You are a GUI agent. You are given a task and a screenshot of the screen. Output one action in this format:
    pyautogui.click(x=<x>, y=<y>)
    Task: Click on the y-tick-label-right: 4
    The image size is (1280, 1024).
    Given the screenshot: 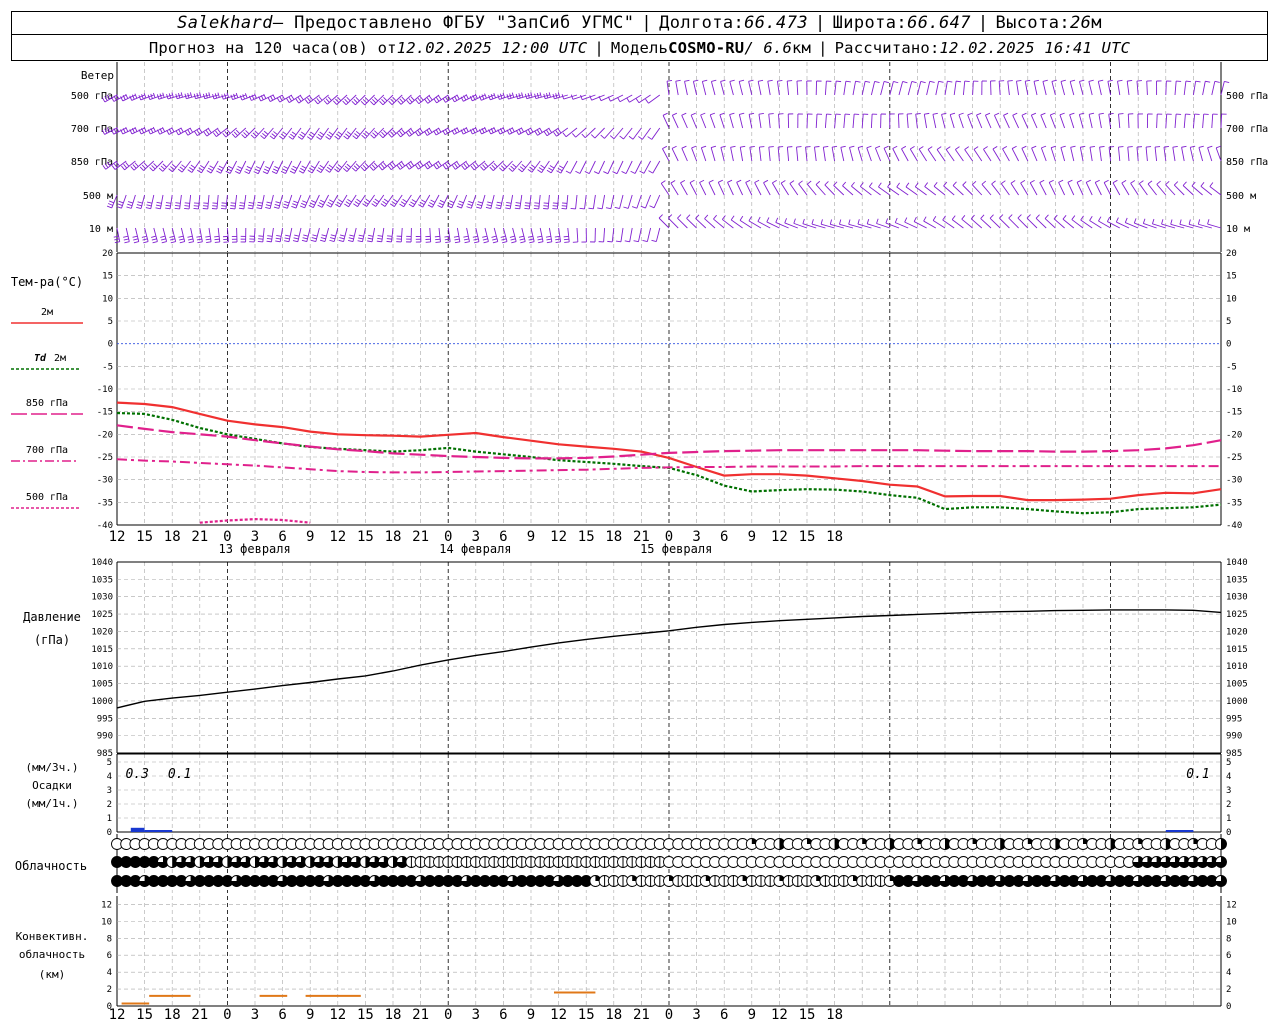 What is the action you would take?
    pyautogui.click(x=1228, y=973)
    